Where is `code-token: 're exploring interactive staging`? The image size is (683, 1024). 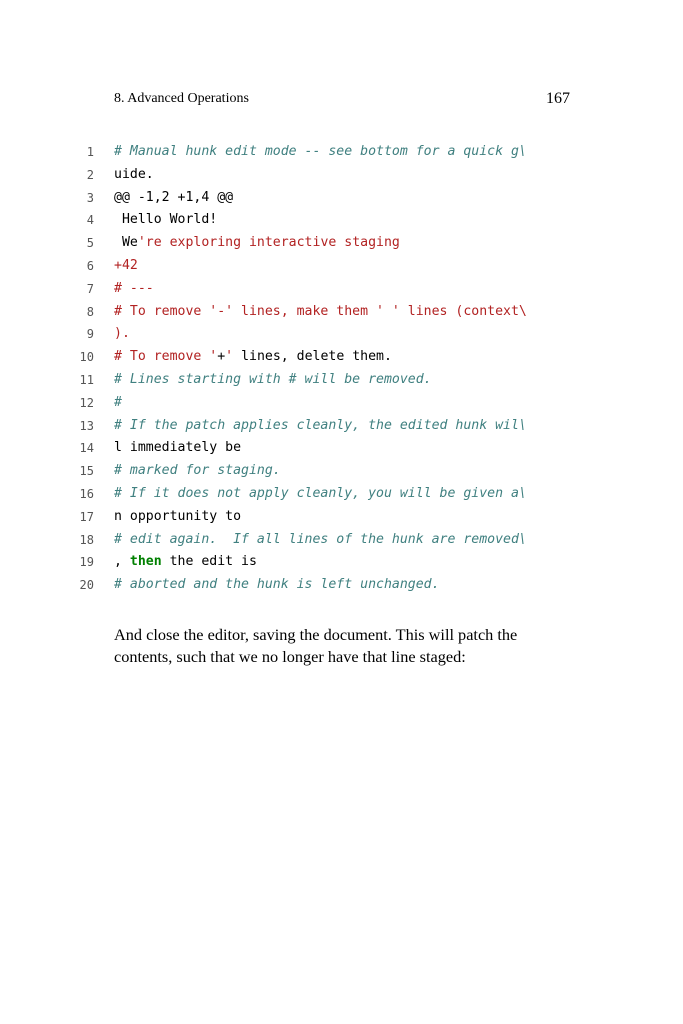
code-token: 're exploring interactive staging is located at coordinates (268, 243).